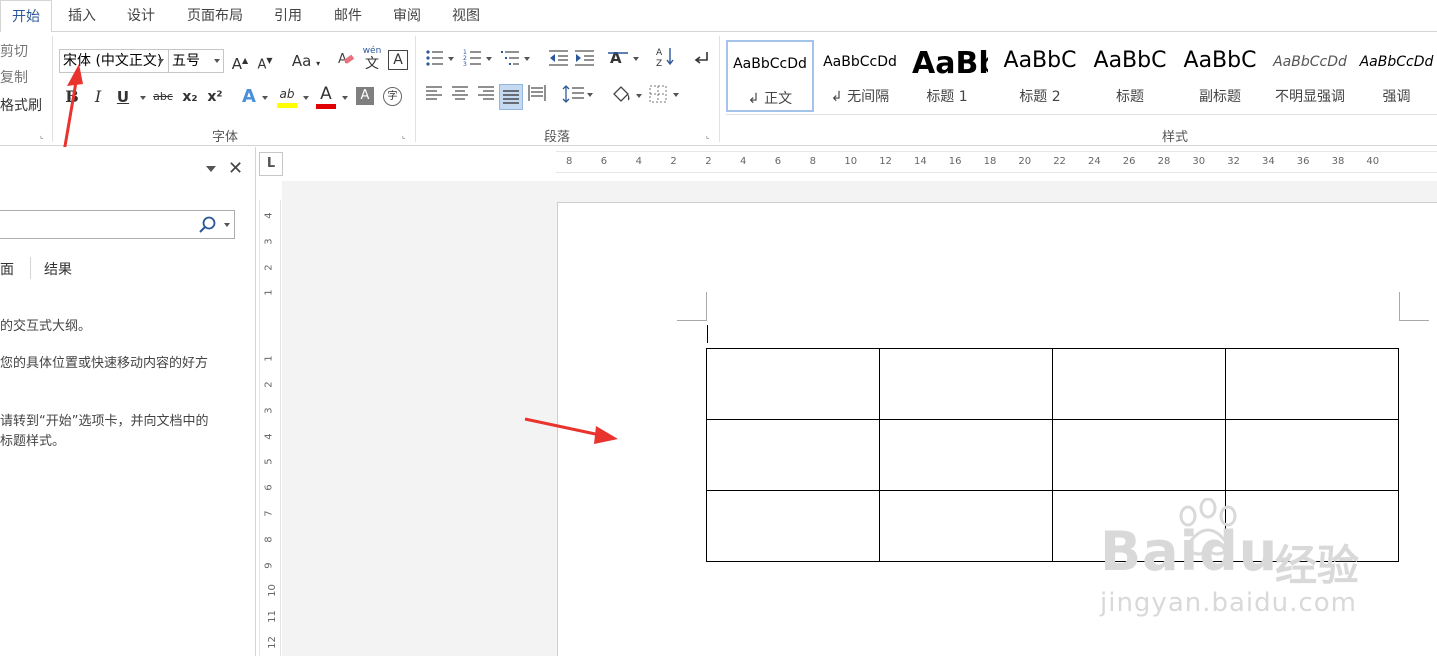  I want to click on change-case-button: Aa ▾, so click(306, 61).